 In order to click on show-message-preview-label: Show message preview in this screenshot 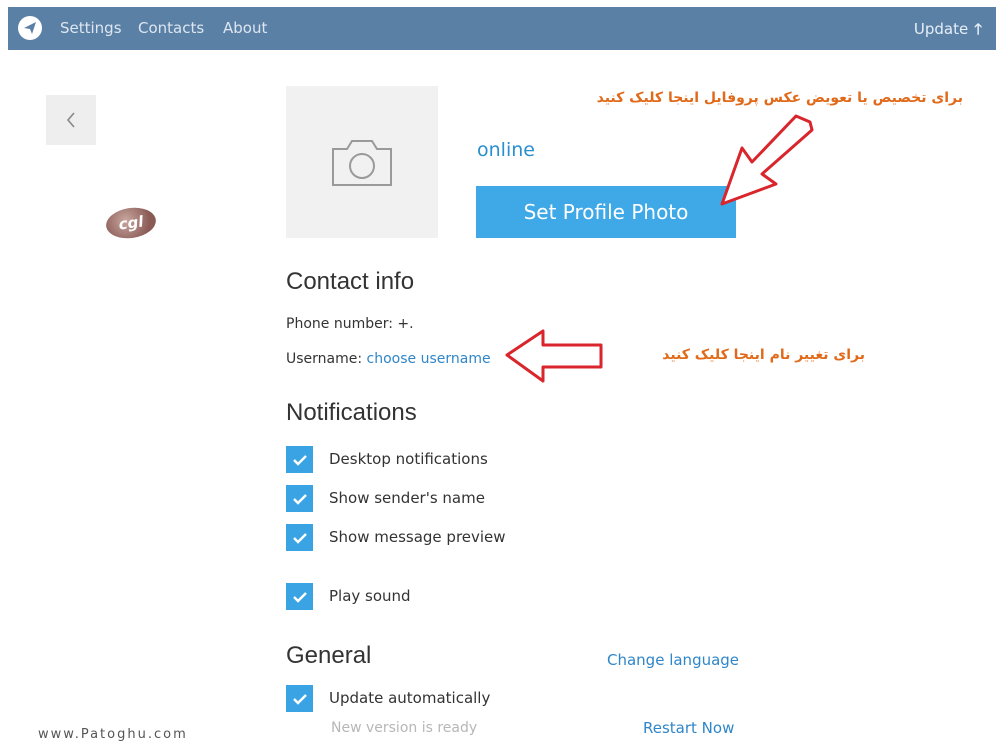, I will do `click(417, 537)`.